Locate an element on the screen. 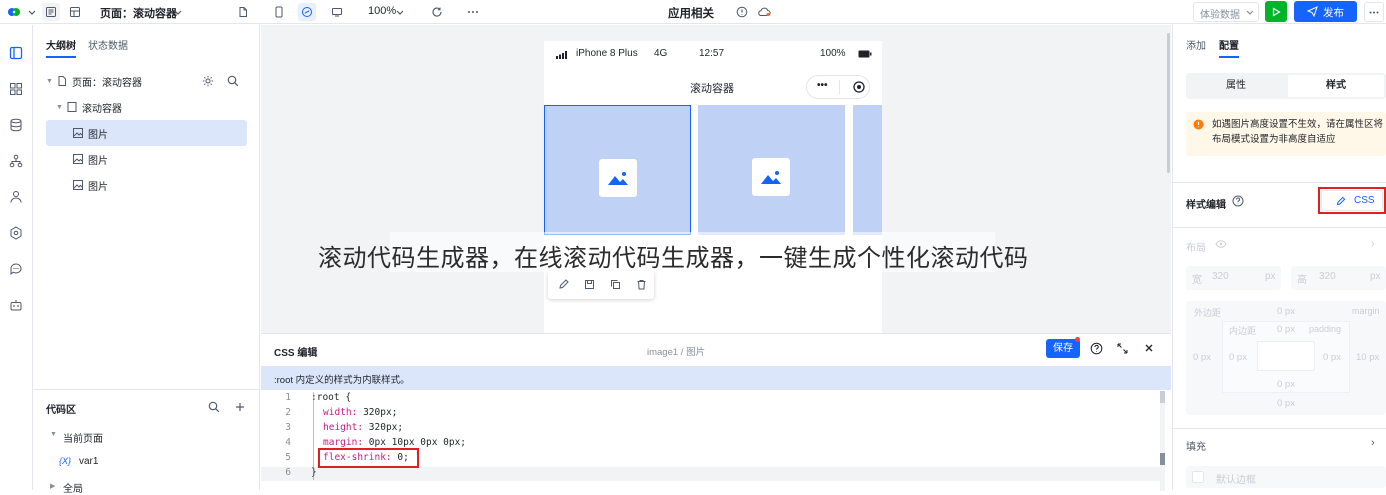  status-battery: 100% is located at coordinates (833, 53).